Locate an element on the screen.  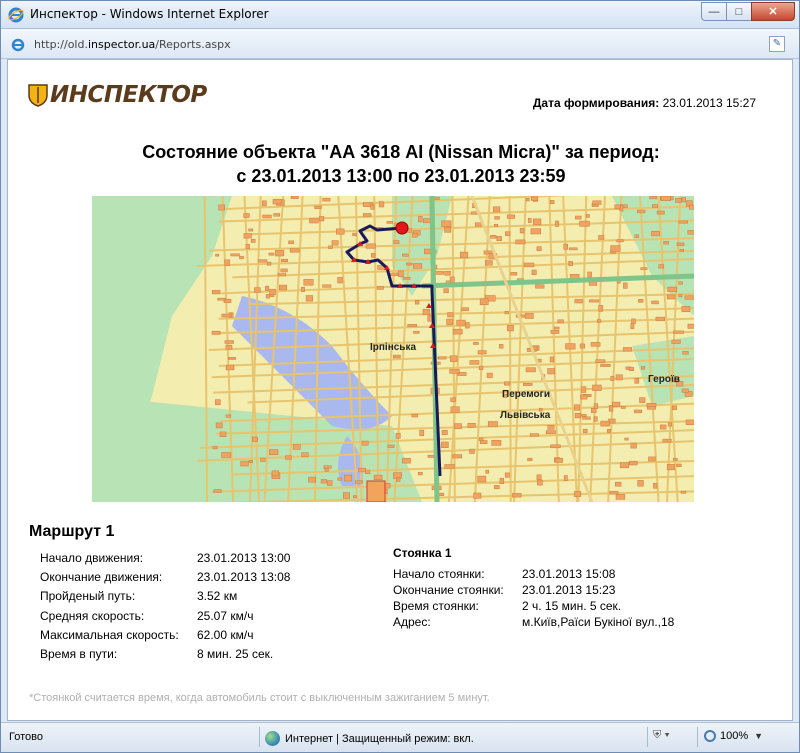
parking-value: 2 ч. 15 мин. 5 сек. is located at coordinates (572, 606).